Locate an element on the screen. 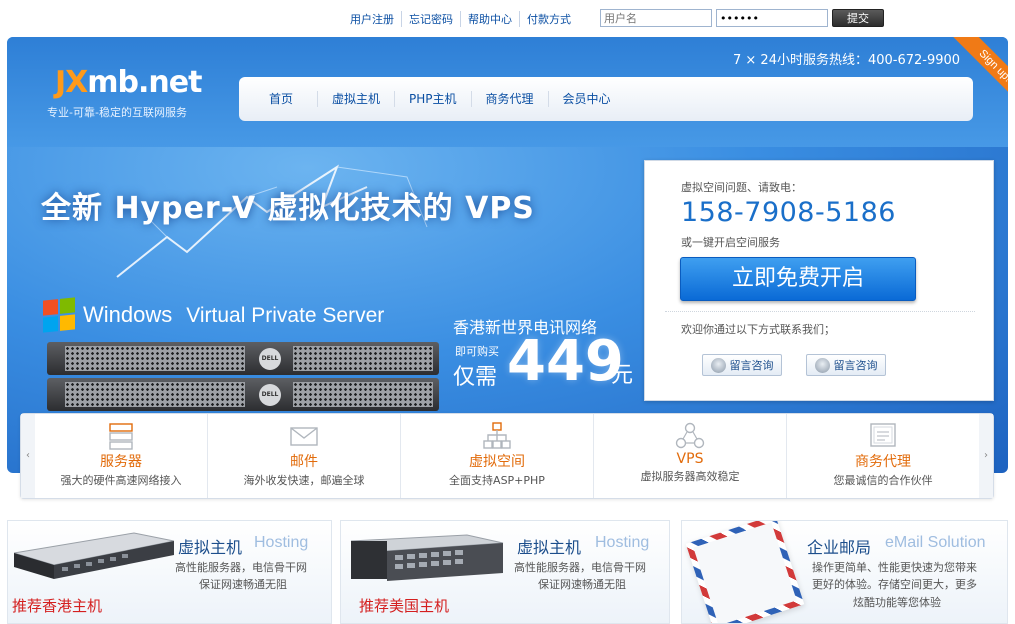  nav-member-center: 会员中心 is located at coordinates (586, 99).